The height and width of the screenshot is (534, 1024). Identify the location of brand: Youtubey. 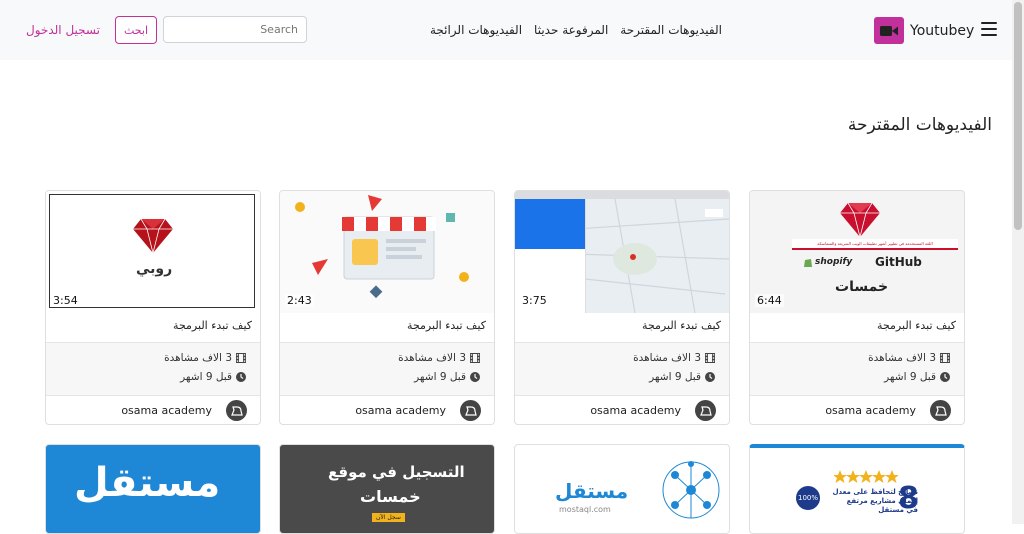
(924, 30).